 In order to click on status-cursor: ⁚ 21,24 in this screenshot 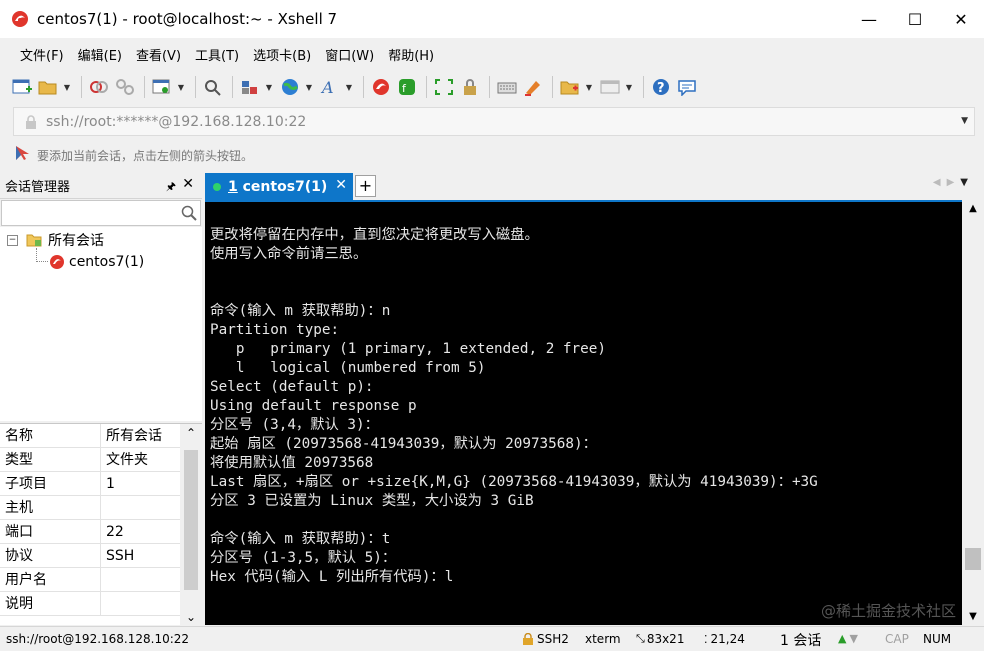, I will do `click(724, 639)`.